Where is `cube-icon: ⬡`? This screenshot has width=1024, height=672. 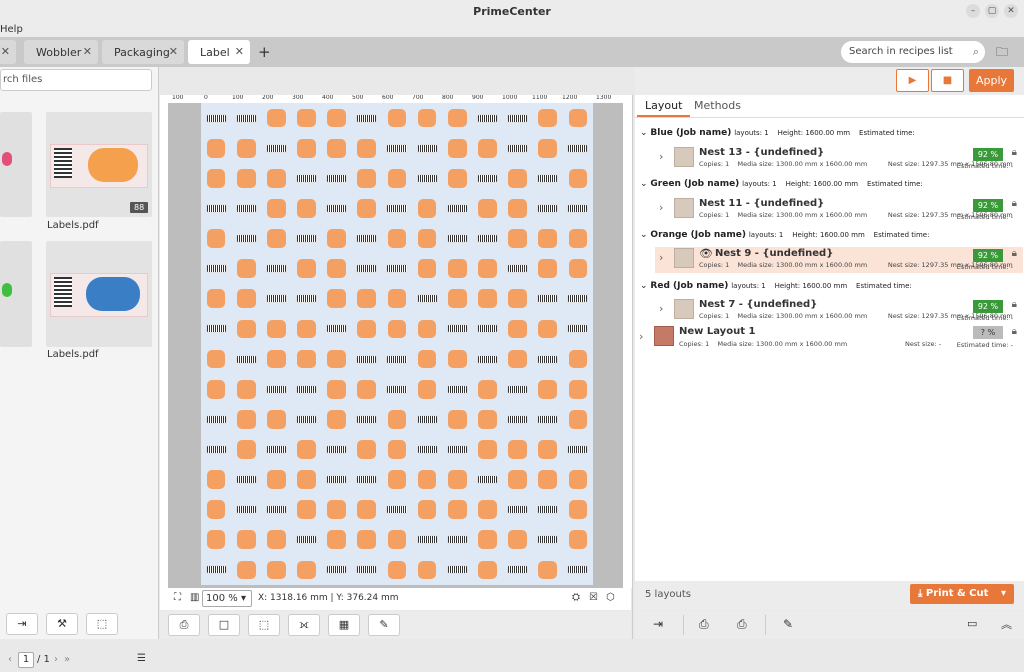 cube-icon: ⬡ is located at coordinates (610, 597).